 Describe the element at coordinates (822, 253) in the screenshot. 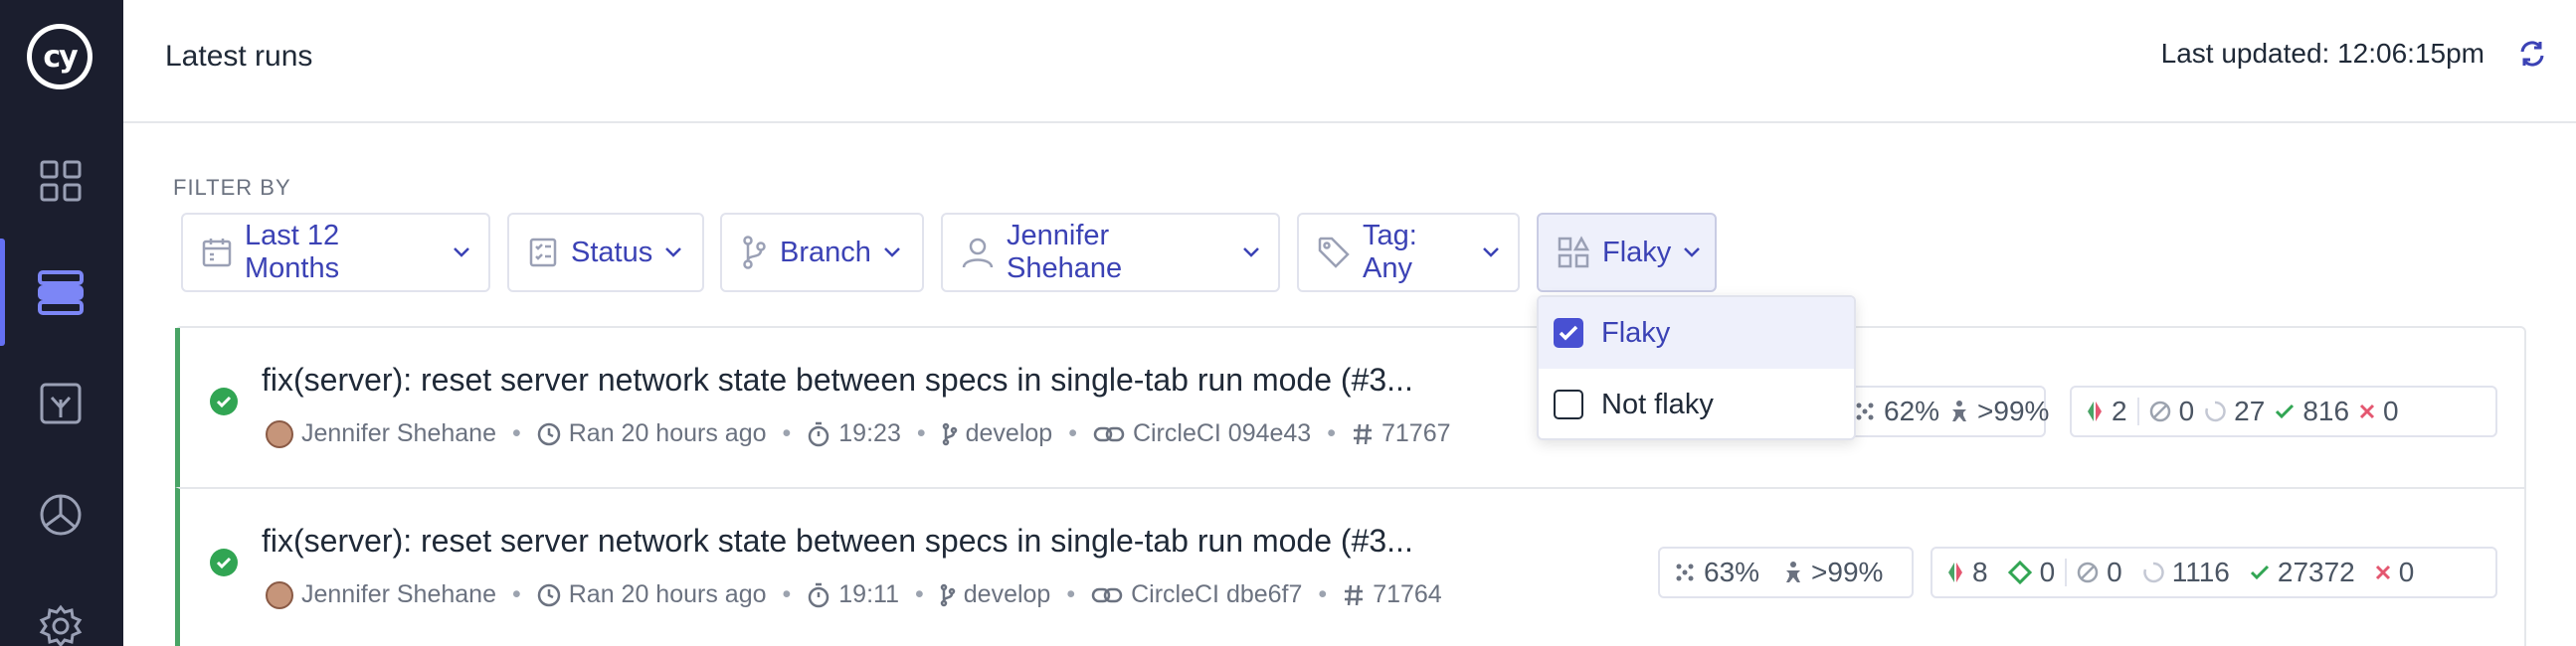

I see `branch-filter: Branch` at that location.